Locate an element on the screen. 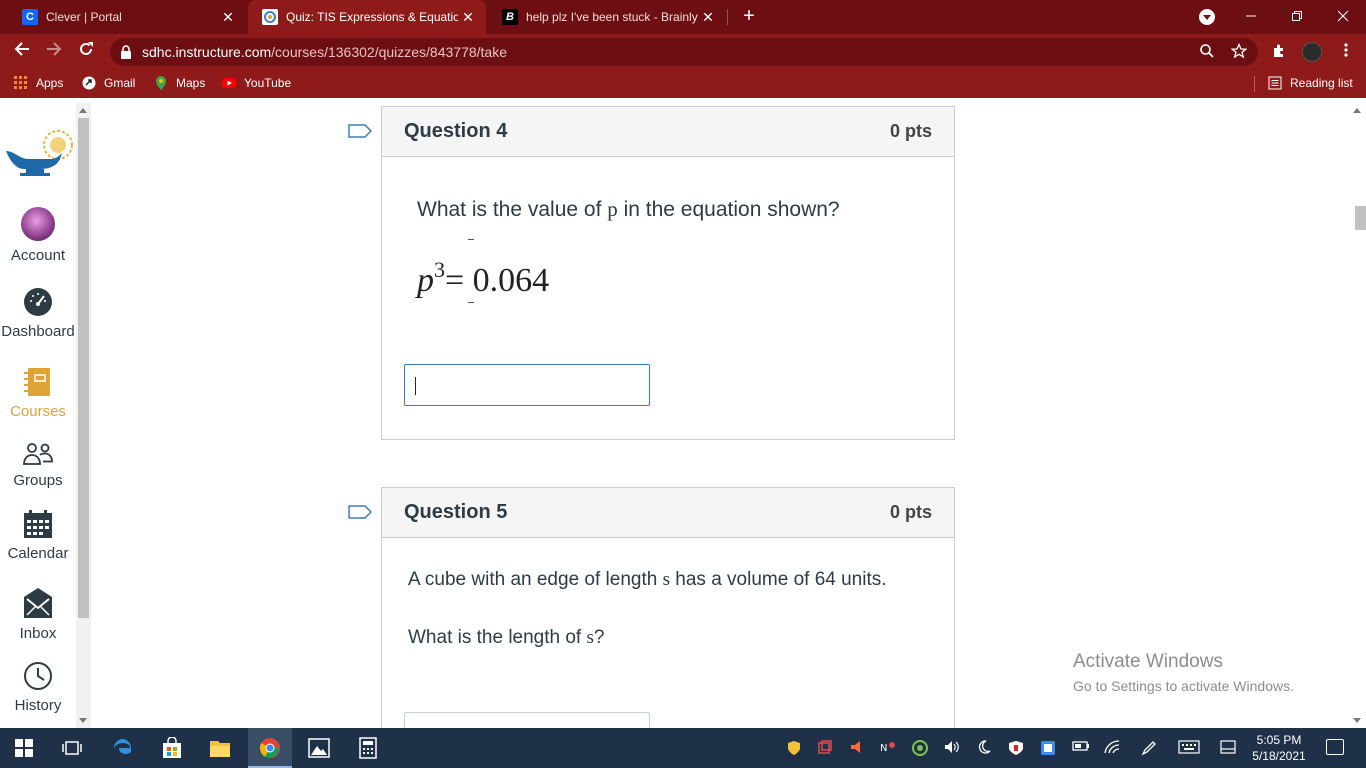 This screenshot has height=768, width=1366. tray-ime-icon is located at coordinates (1228, 748).